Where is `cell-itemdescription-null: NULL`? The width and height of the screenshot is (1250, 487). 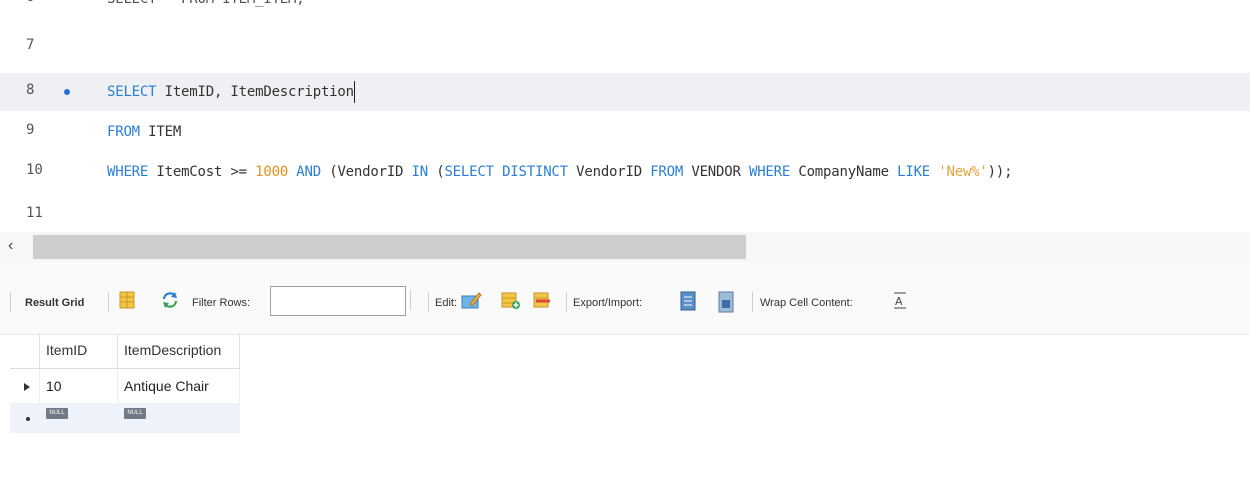 cell-itemdescription-null: NULL is located at coordinates (179, 418).